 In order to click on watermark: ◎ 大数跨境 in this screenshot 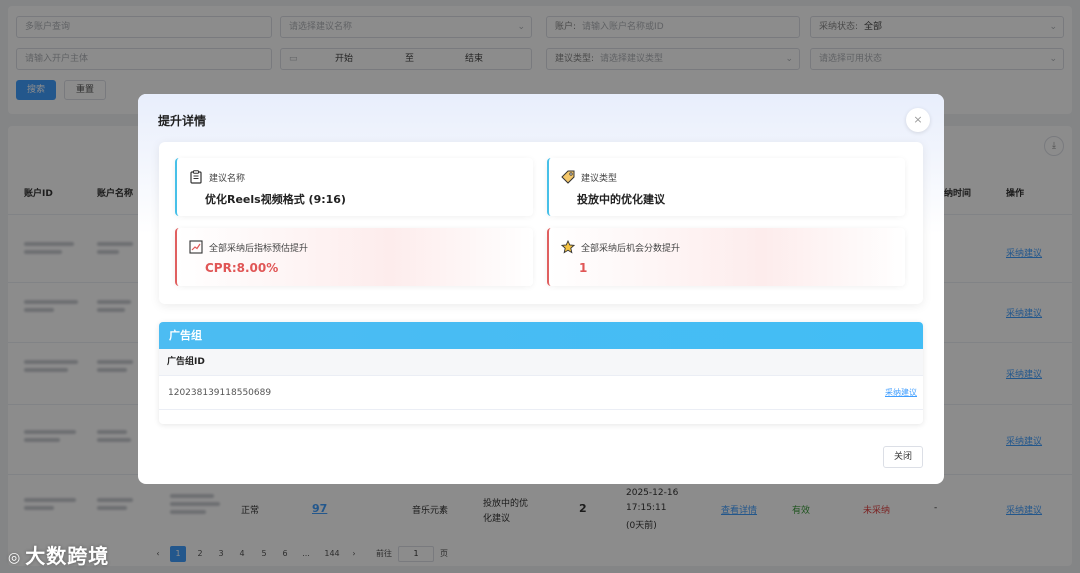, I will do `click(58, 554)`.